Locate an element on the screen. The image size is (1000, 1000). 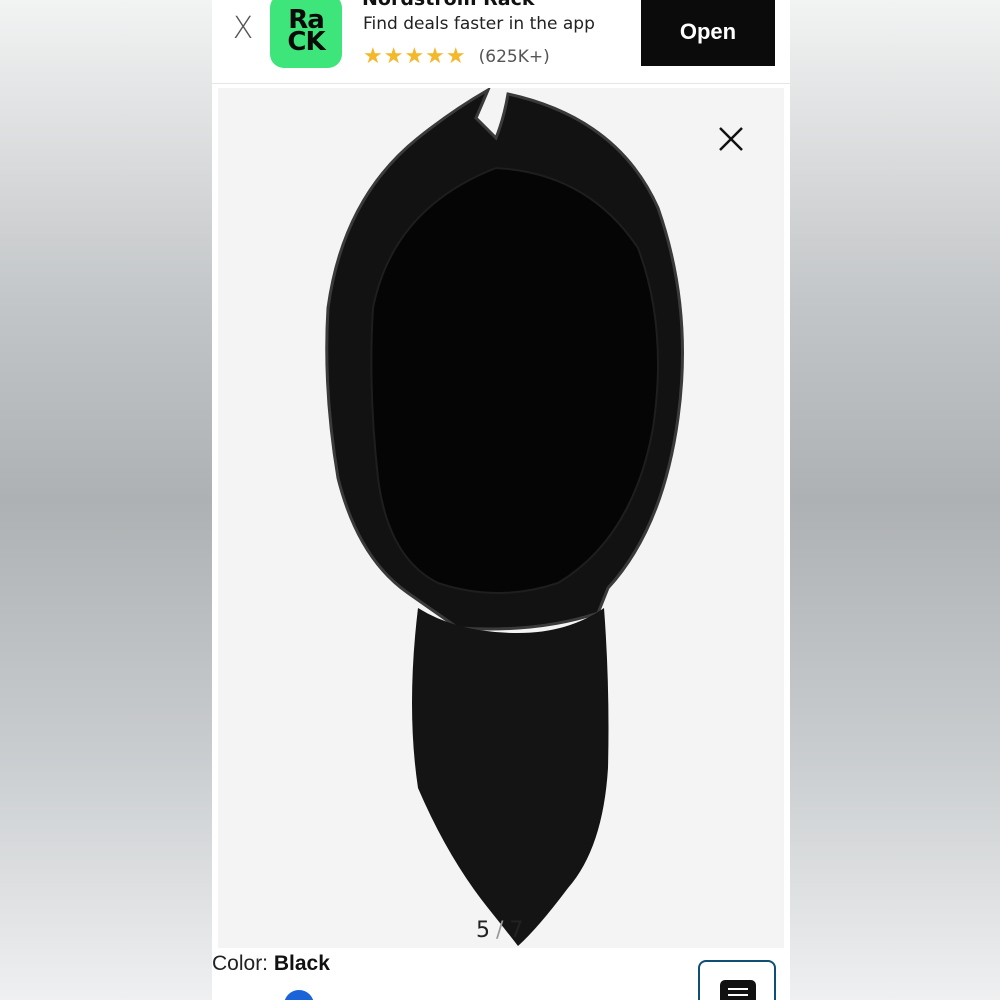
color-label: Color: is located at coordinates (240, 963).